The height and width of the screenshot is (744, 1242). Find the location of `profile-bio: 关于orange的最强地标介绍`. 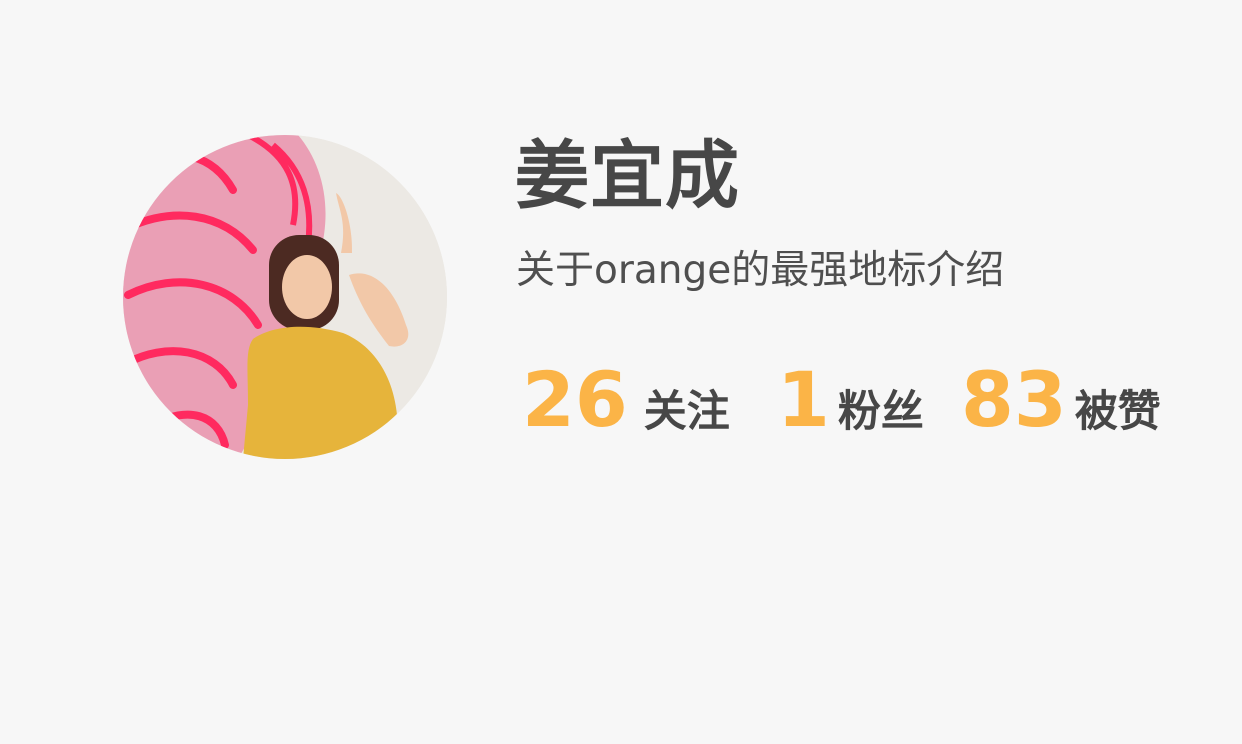

profile-bio: 关于orange的最强地标介绍 is located at coordinates (760, 270).